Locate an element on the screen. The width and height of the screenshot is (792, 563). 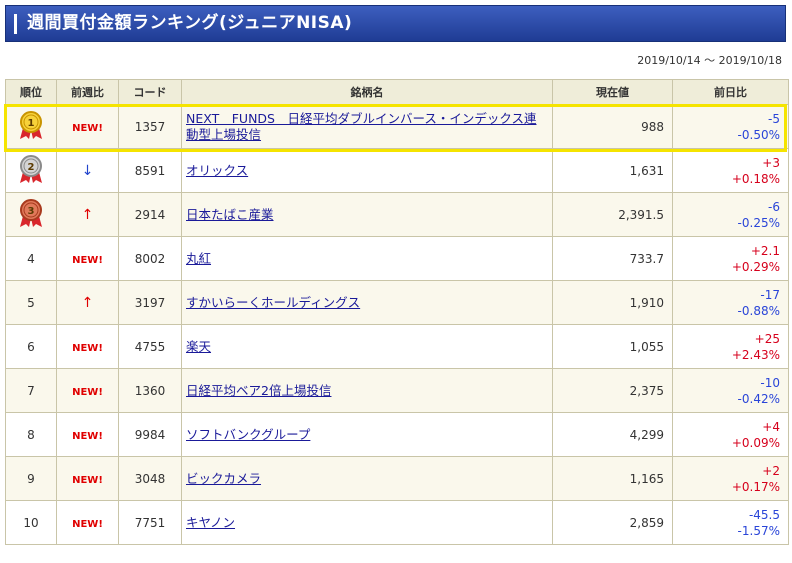
code-cell: 4755 is located at coordinates (150, 346).